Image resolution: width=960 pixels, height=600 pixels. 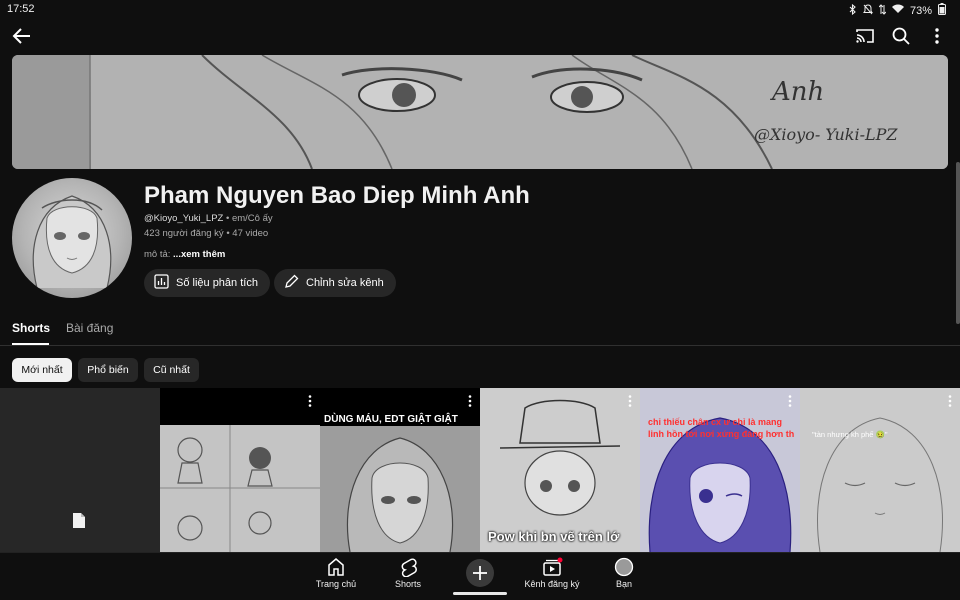 I want to click on status-icons: 73%, so click(x=897, y=10).